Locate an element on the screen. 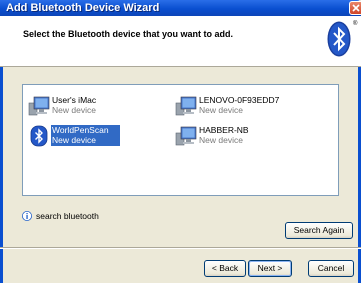 The image size is (361, 283). device-name: HABBER-NB is located at coordinates (224, 130).